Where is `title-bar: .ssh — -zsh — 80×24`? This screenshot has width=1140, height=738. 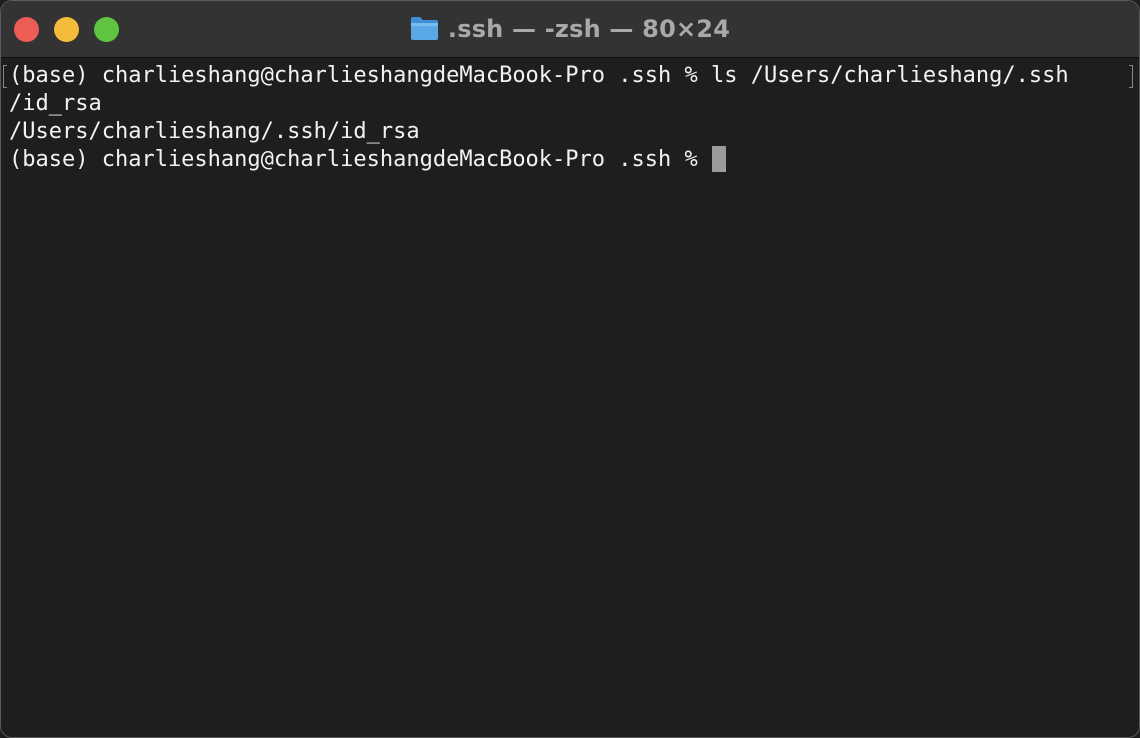
title-bar: .ssh — -zsh — 80×24 is located at coordinates (570, 29).